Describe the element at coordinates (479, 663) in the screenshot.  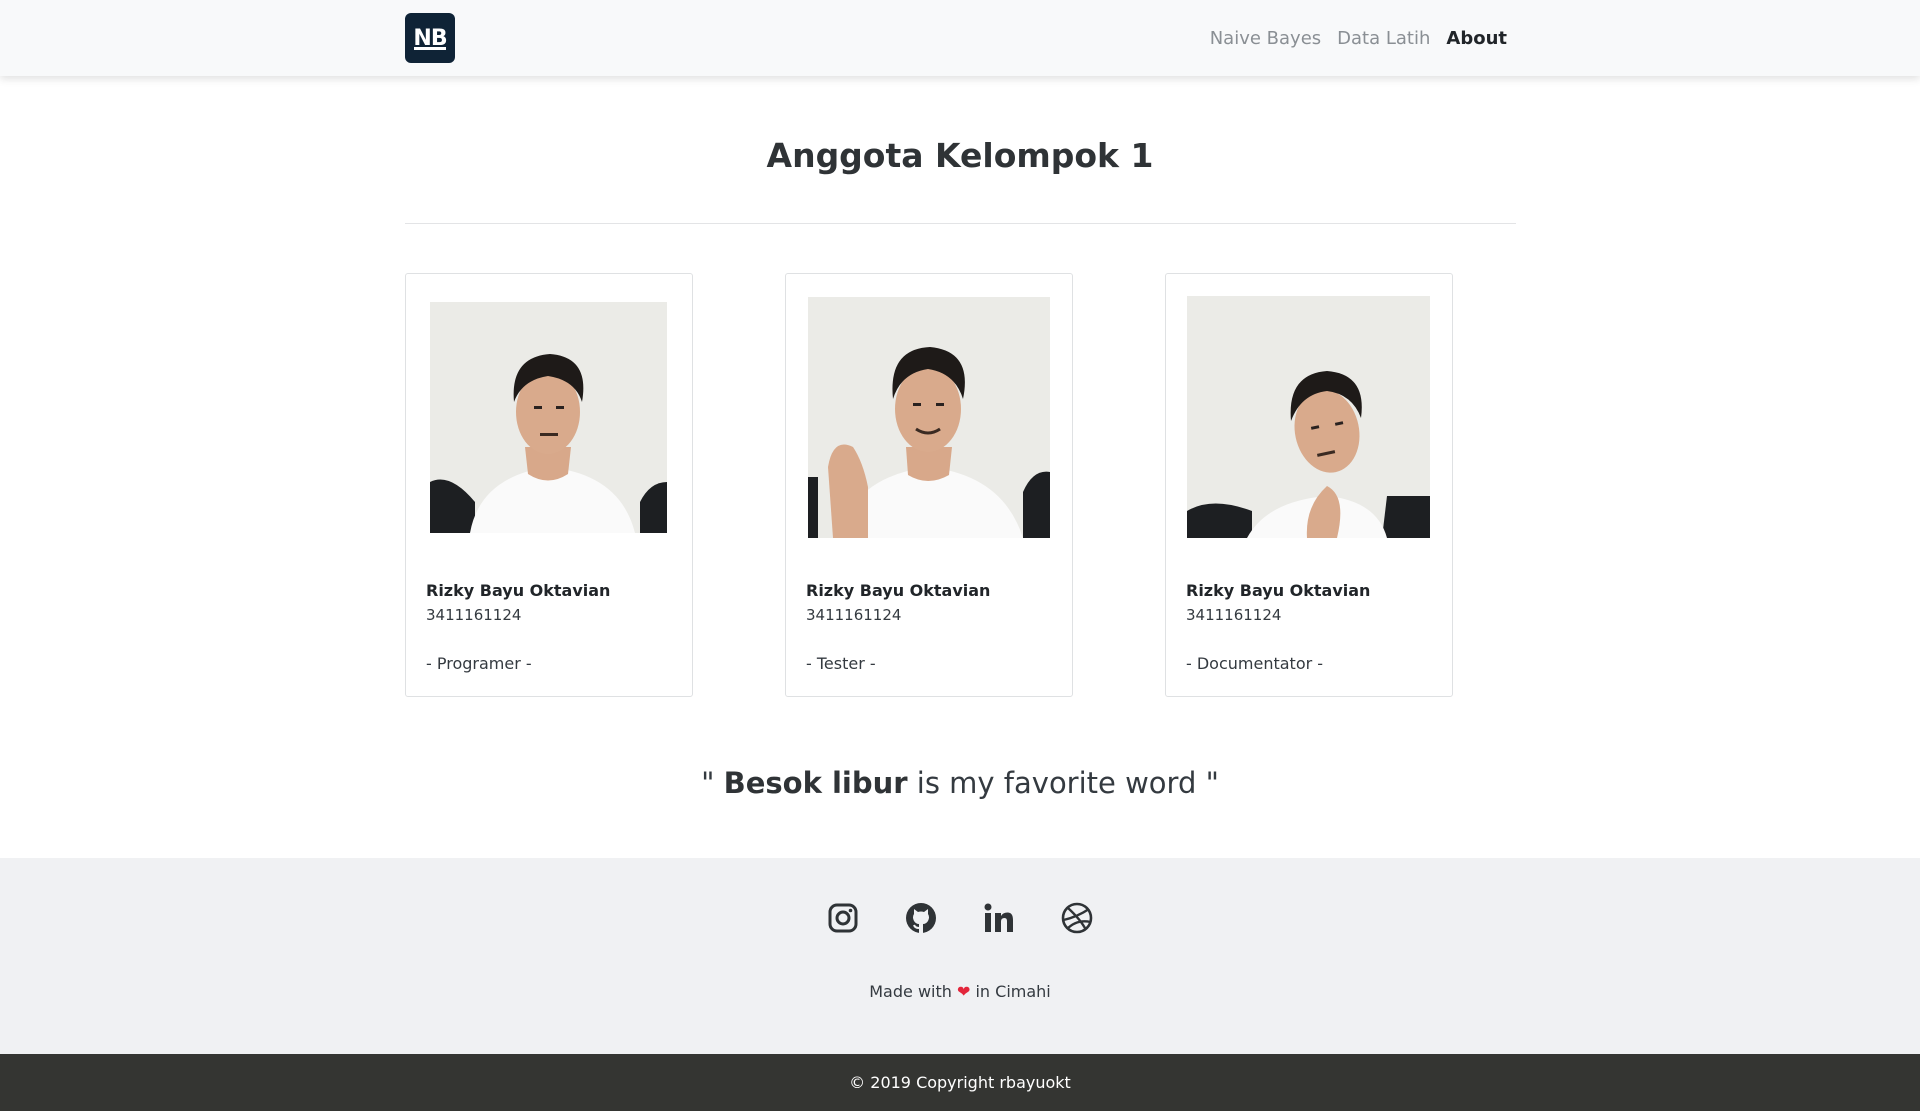
I see `member-role: - Programer -` at that location.